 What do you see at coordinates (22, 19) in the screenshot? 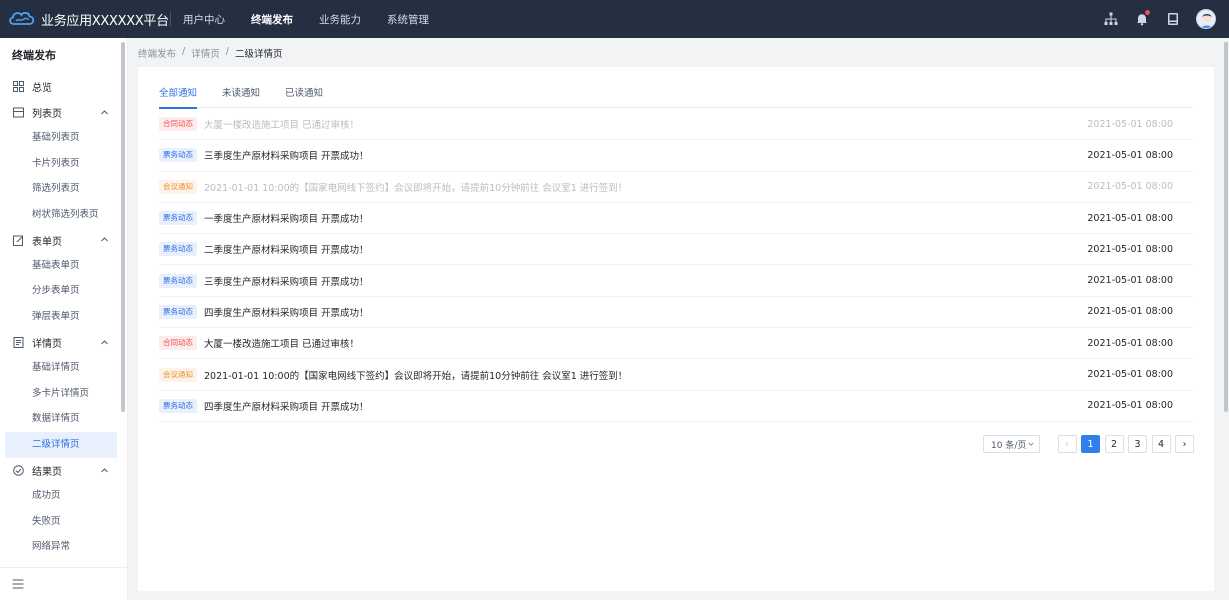
I see `cloud-logo-icon` at bounding box center [22, 19].